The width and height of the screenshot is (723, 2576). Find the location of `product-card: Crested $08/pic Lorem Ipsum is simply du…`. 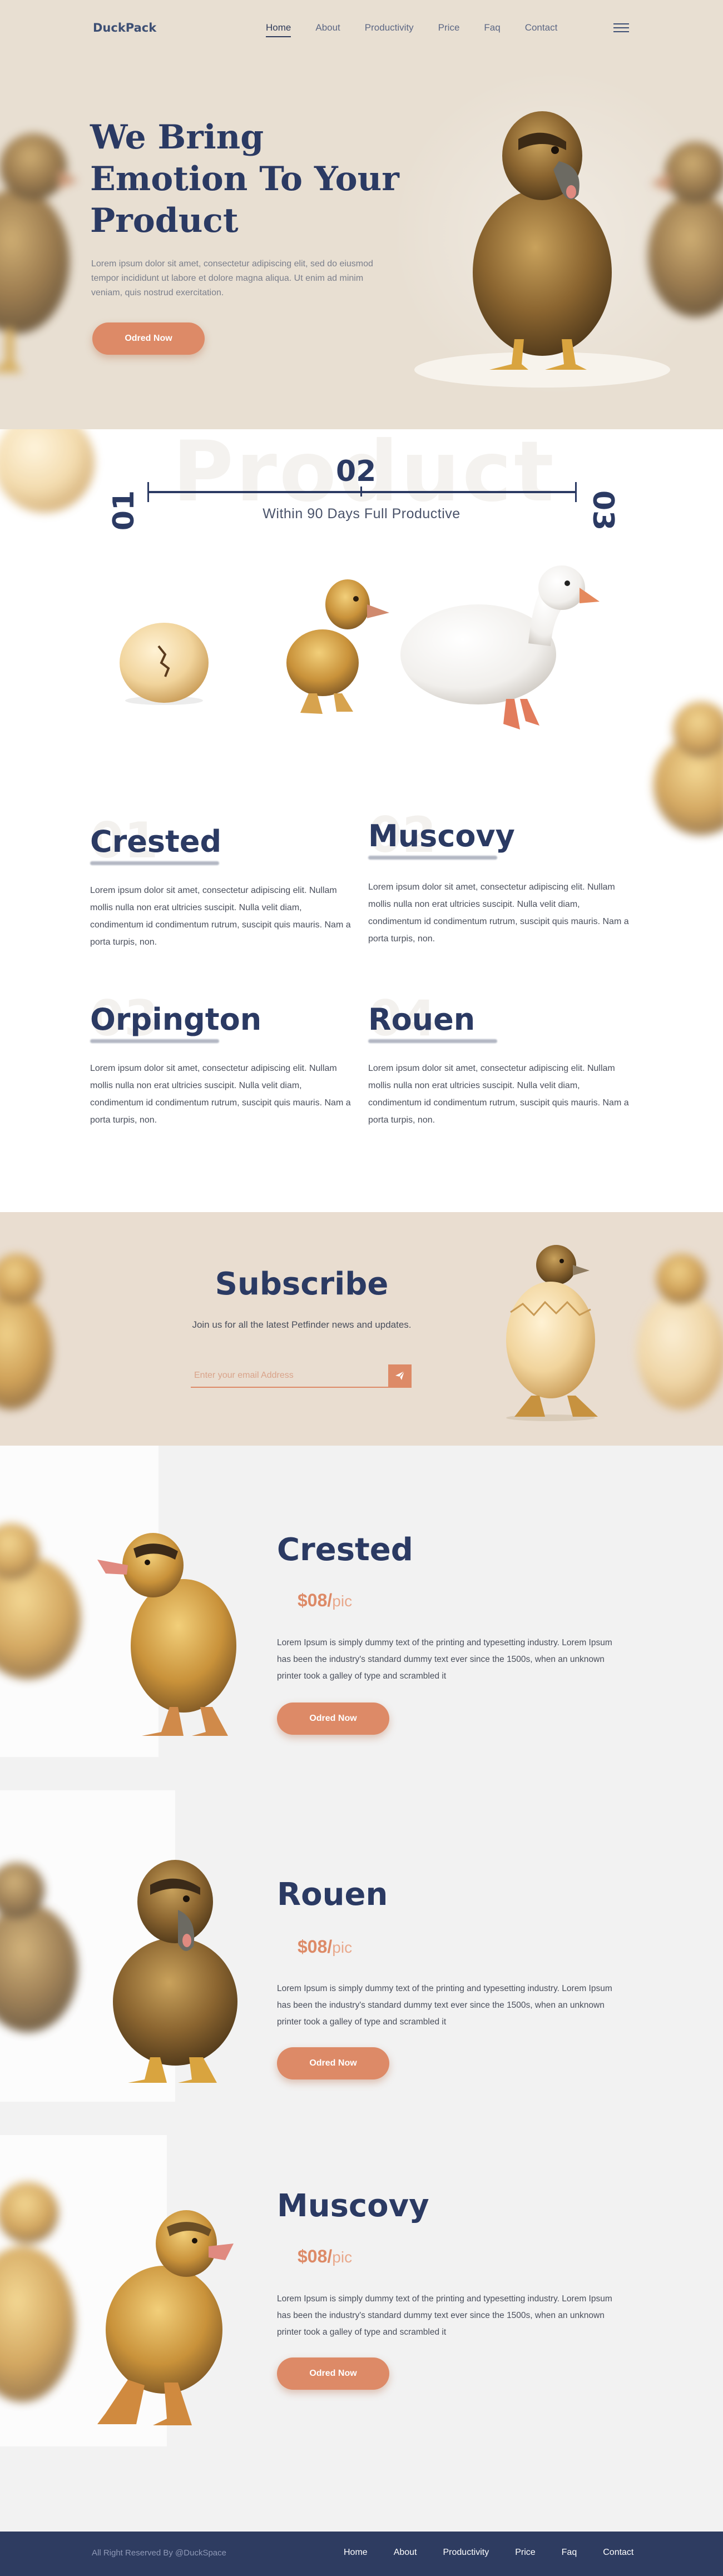

product-card: Crested $08/pic Lorem Ipsum is simply du… is located at coordinates (361, 1601).